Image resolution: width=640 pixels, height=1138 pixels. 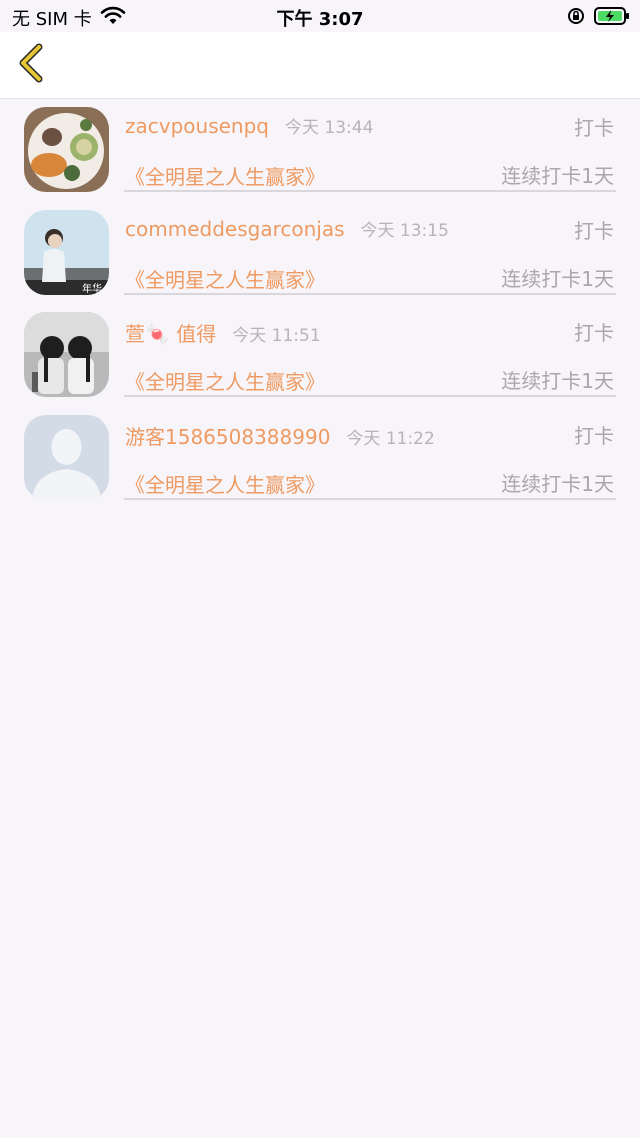 I want to click on chevron-left-icon, so click(x=32, y=65).